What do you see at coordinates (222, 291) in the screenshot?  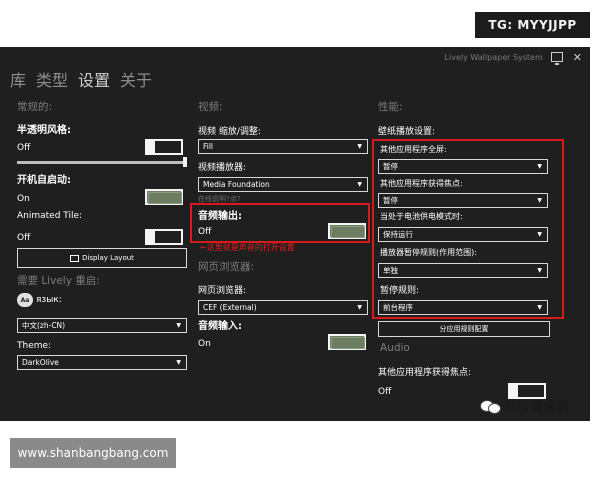 I see `browser-label: 网页浏览器:` at bounding box center [222, 291].